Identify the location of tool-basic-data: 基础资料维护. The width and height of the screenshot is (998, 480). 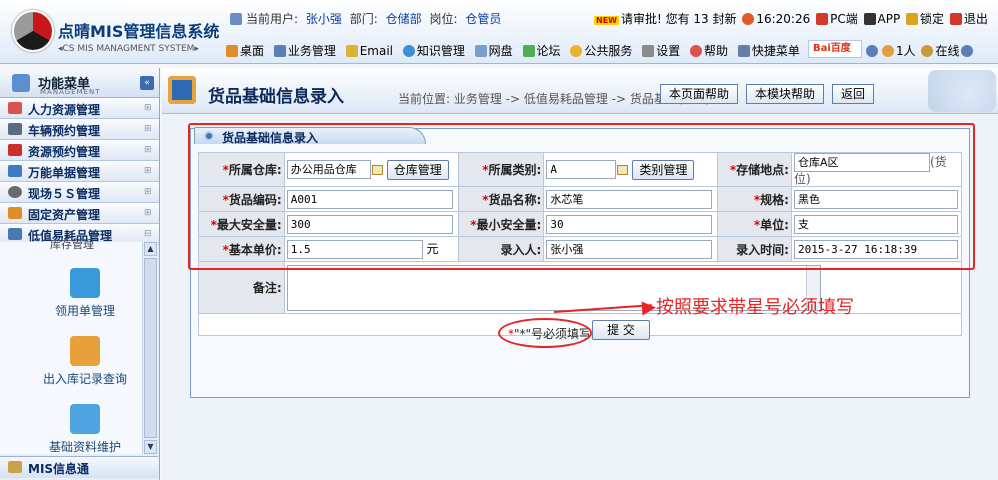
(85, 429).